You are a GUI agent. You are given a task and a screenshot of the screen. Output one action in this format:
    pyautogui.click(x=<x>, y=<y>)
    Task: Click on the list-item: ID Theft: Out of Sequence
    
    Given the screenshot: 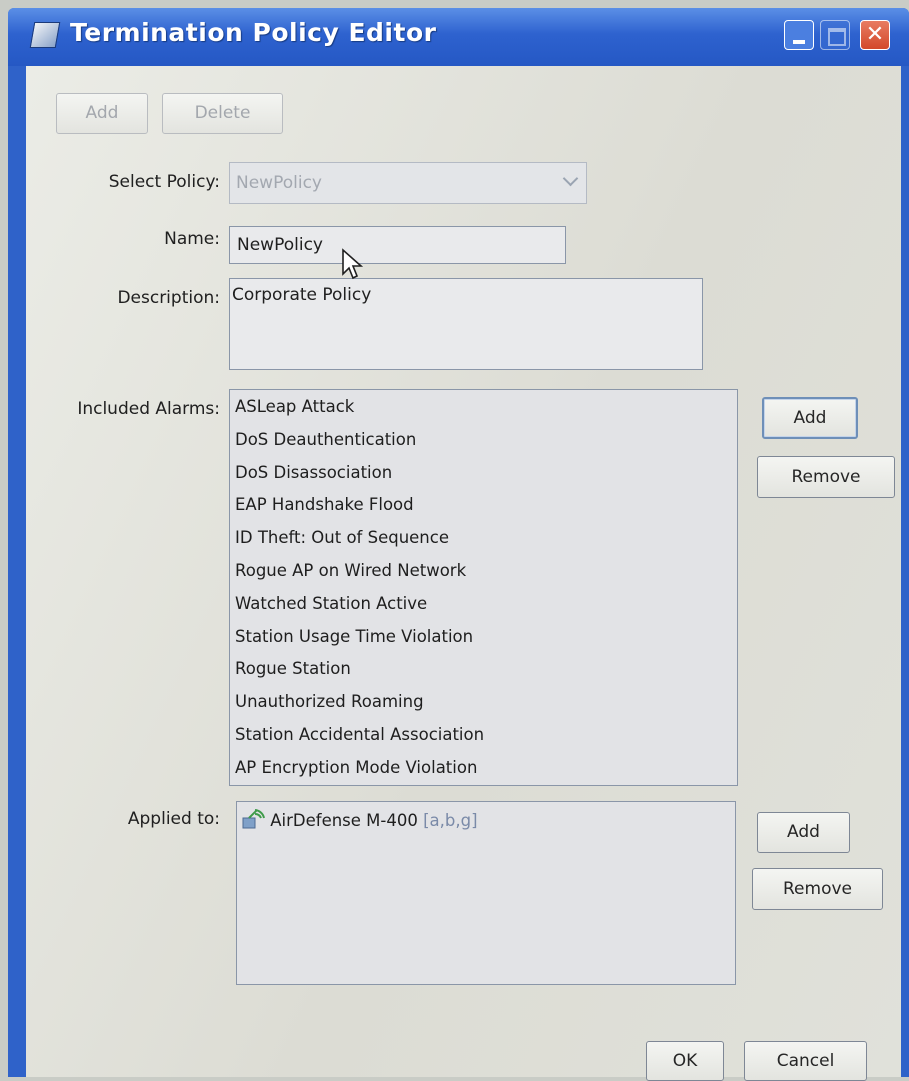 What is the action you would take?
    pyautogui.click(x=483, y=538)
    